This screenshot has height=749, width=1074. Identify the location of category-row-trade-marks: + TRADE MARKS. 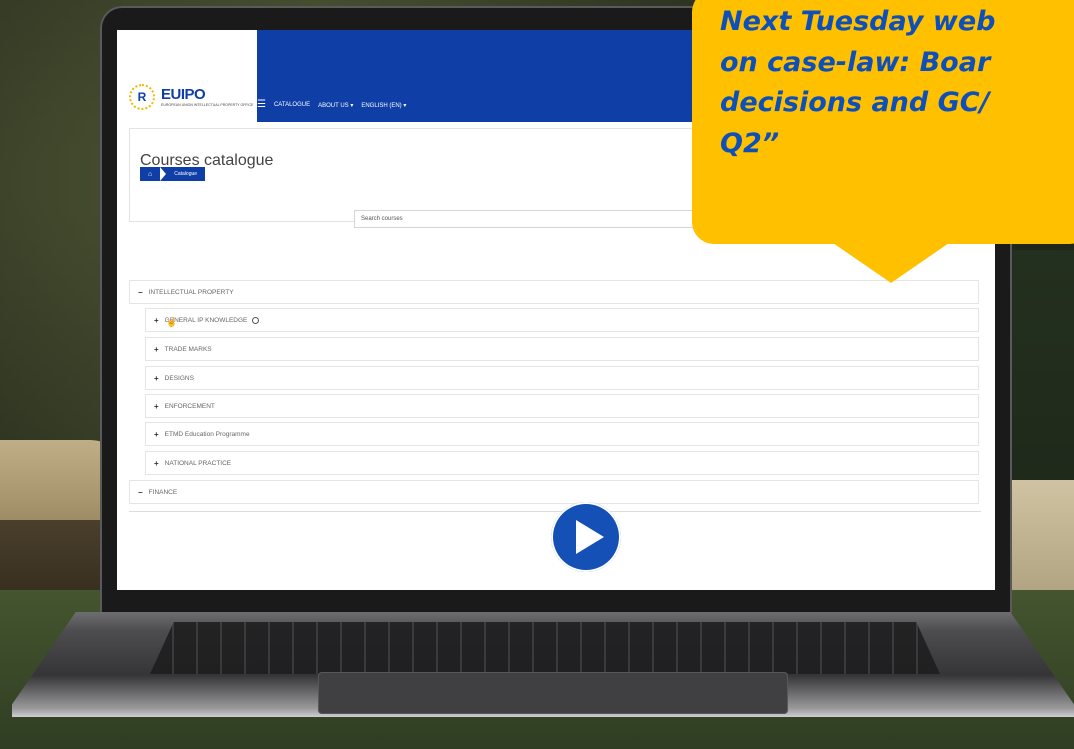
(562, 349).